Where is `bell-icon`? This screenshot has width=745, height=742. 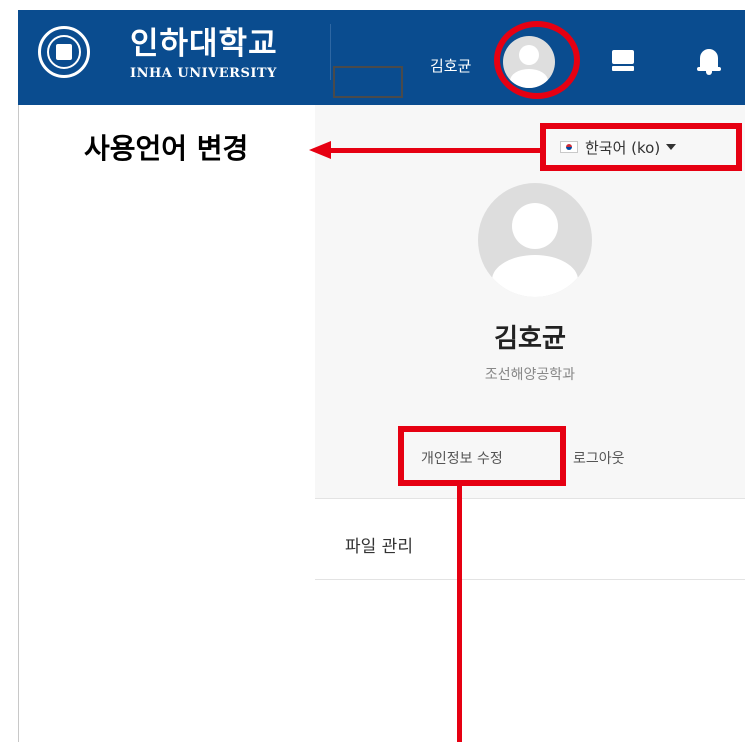 bell-icon is located at coordinates (709, 62).